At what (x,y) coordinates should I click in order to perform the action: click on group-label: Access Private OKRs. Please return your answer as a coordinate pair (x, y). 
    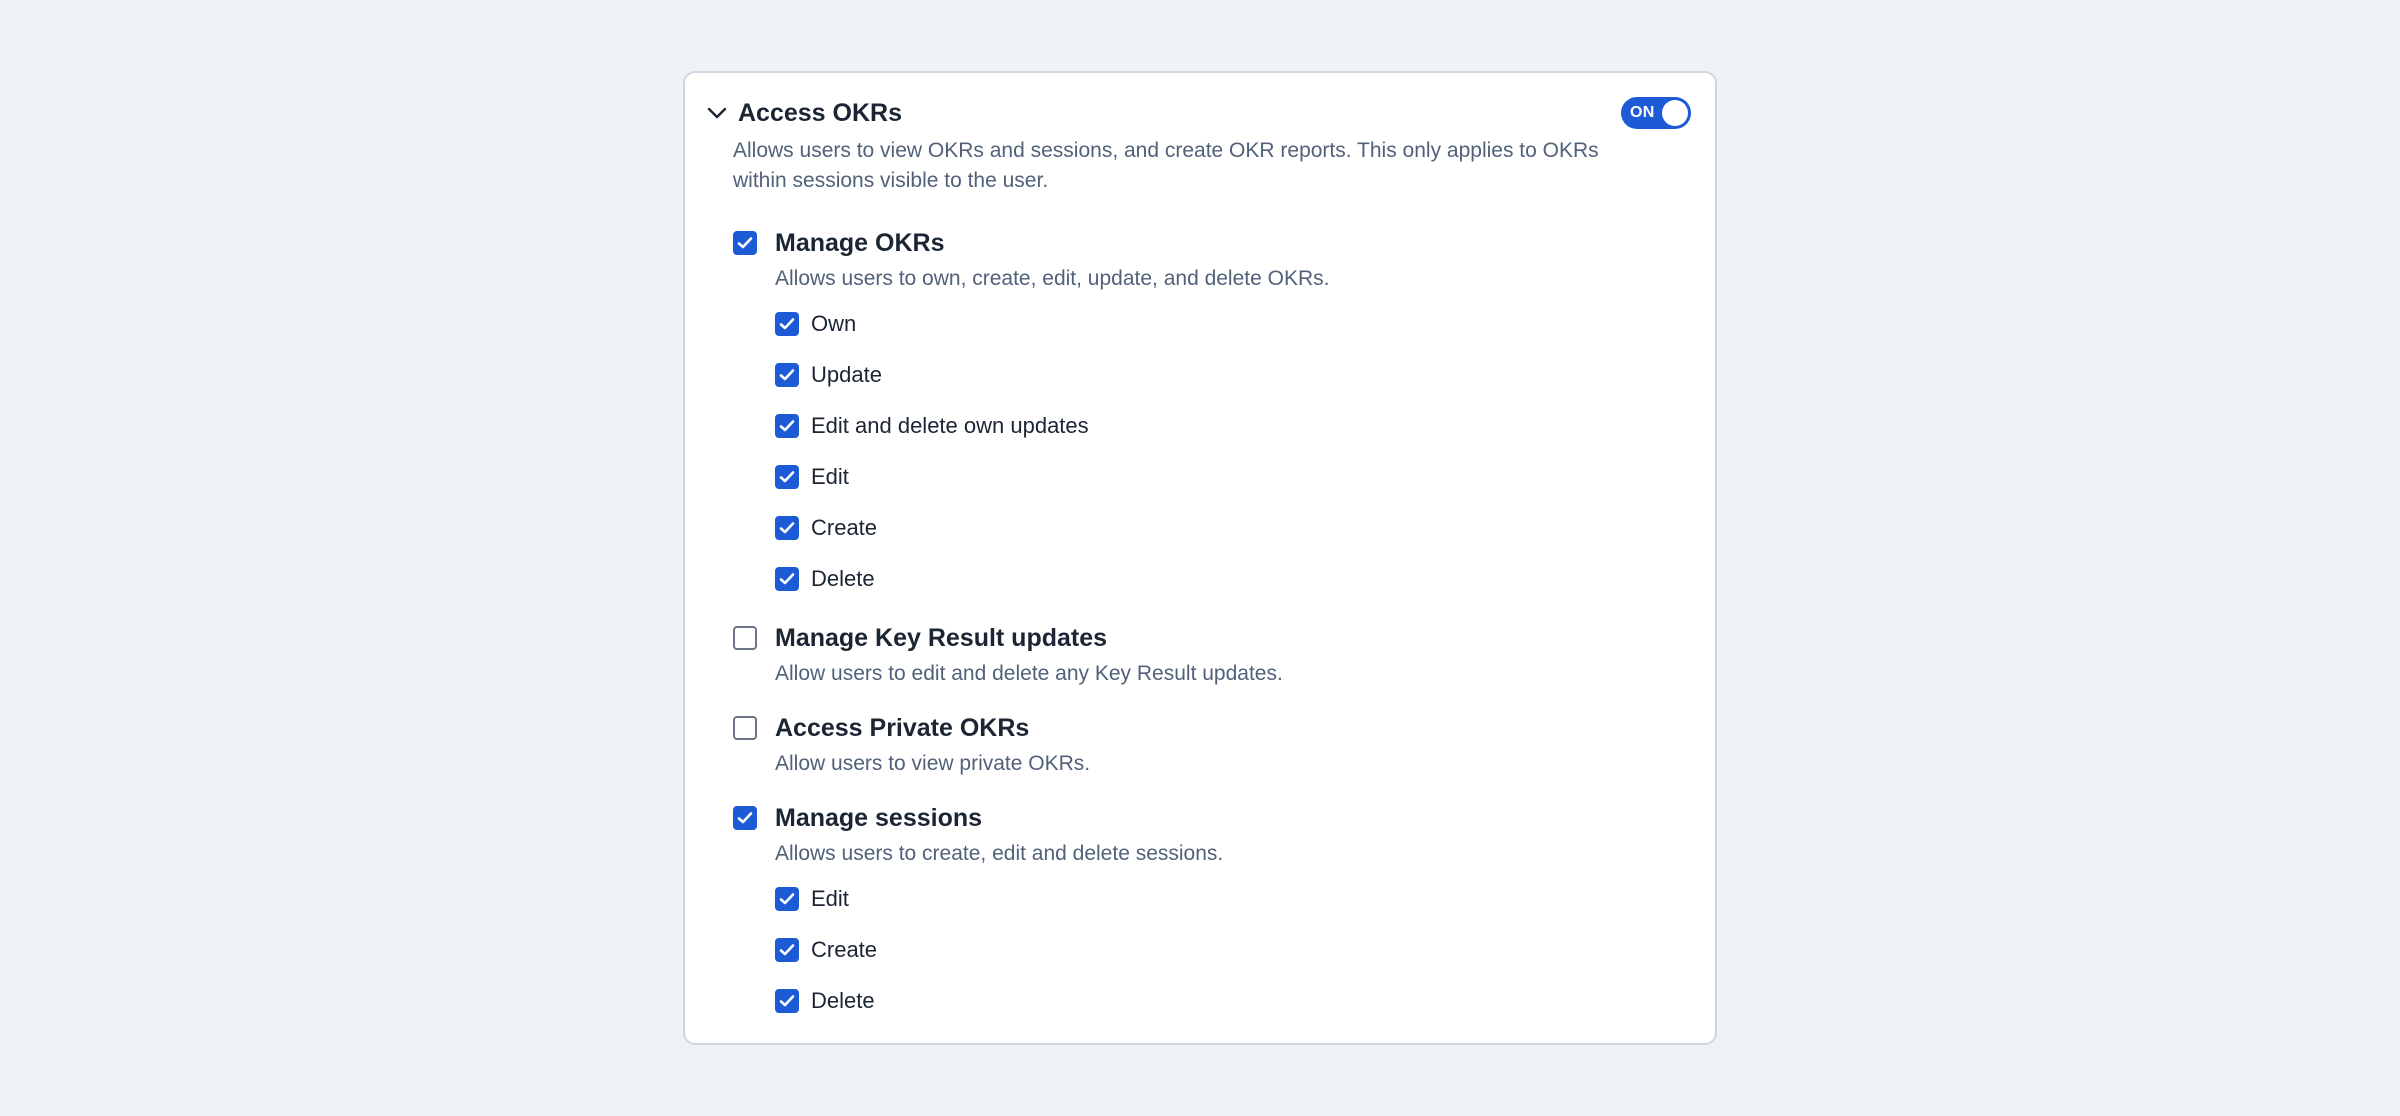
    Looking at the image, I should click on (902, 727).